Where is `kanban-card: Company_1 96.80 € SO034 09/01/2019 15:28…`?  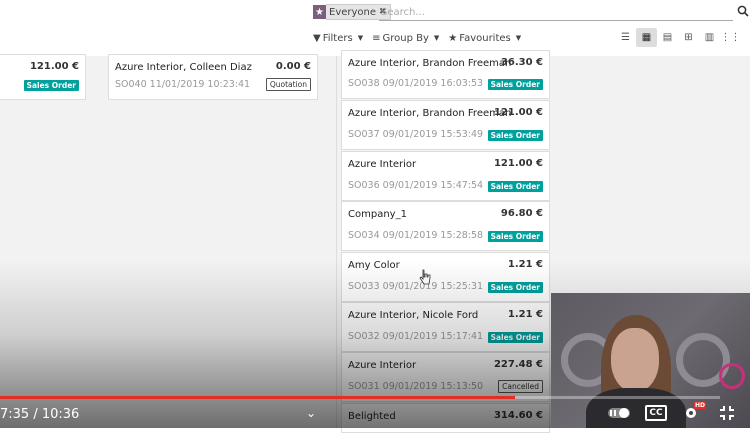
kanban-card: Company_1 96.80 € SO034 09/01/2019 15:28… is located at coordinates (445, 226).